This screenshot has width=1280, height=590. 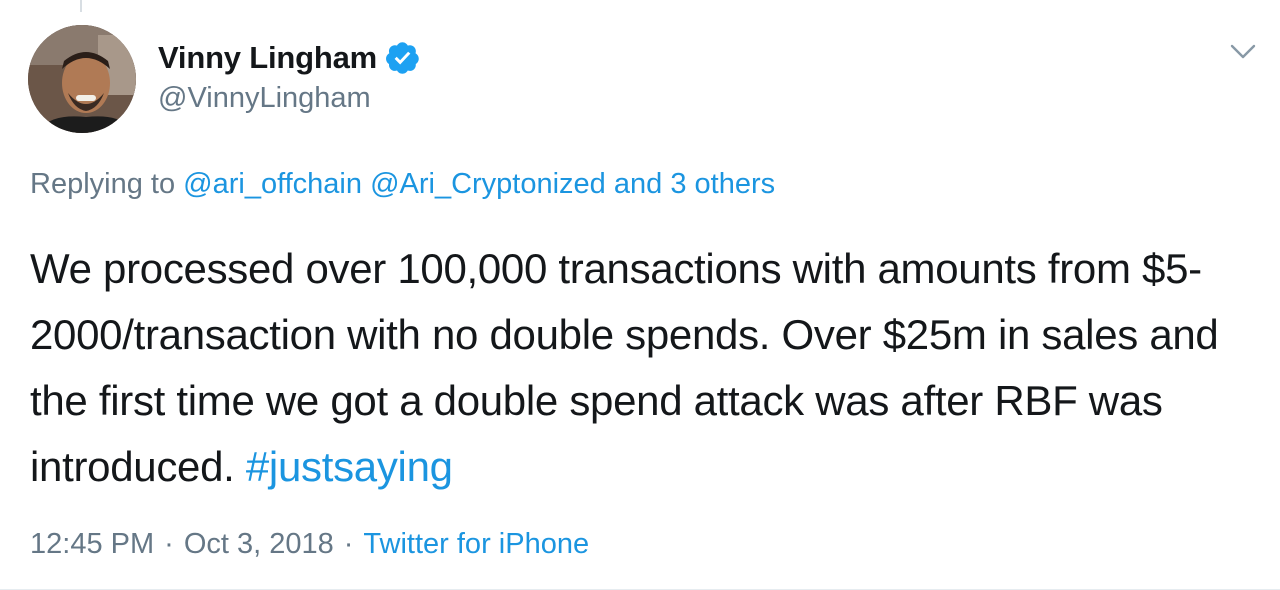 I want to click on tweet-source-link: Twitter for iPhone, so click(x=476, y=544).